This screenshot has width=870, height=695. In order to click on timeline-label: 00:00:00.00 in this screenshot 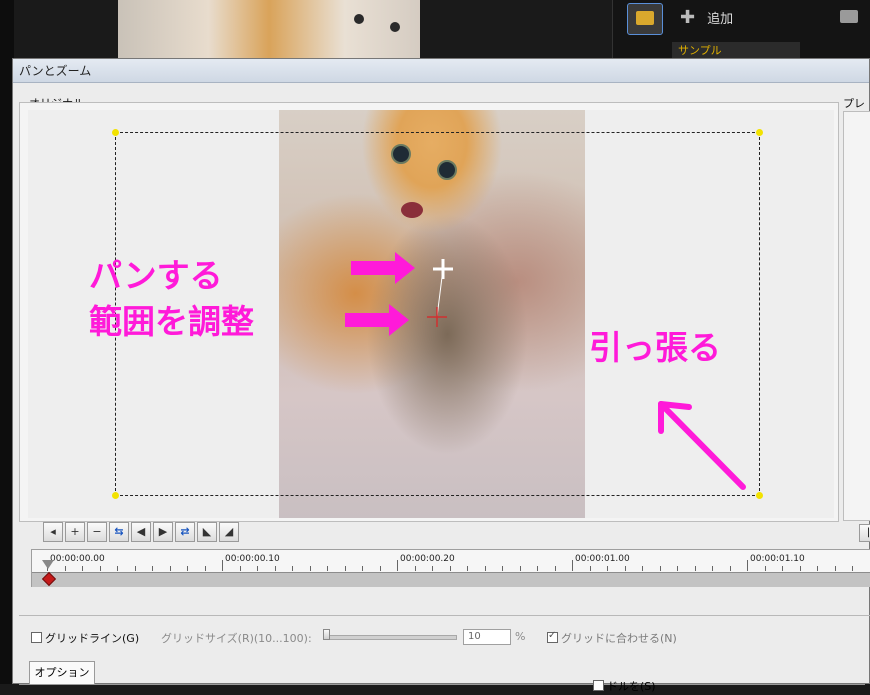, I will do `click(77, 559)`.